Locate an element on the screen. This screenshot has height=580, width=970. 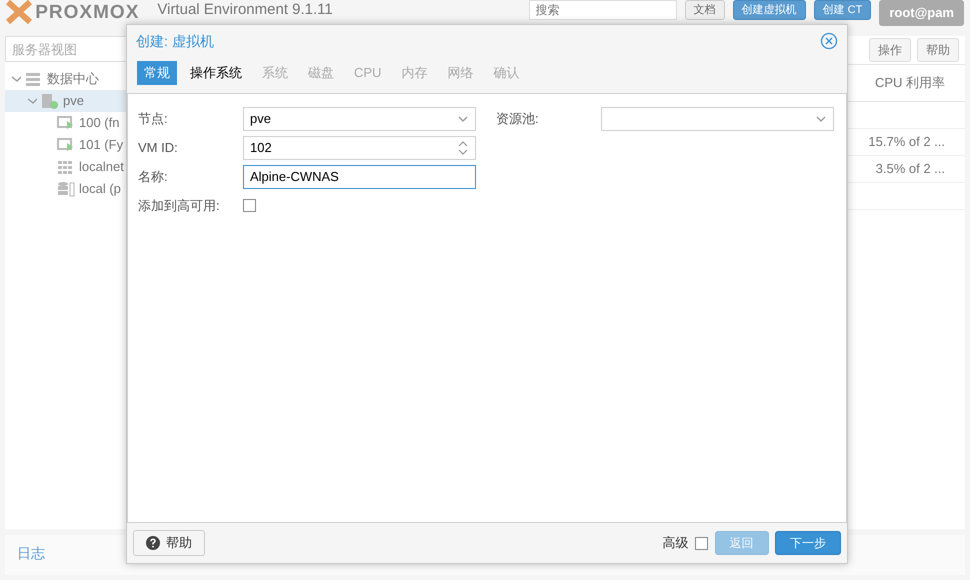
dialog-title: 创建: 虚拟机 is located at coordinates (175, 41).